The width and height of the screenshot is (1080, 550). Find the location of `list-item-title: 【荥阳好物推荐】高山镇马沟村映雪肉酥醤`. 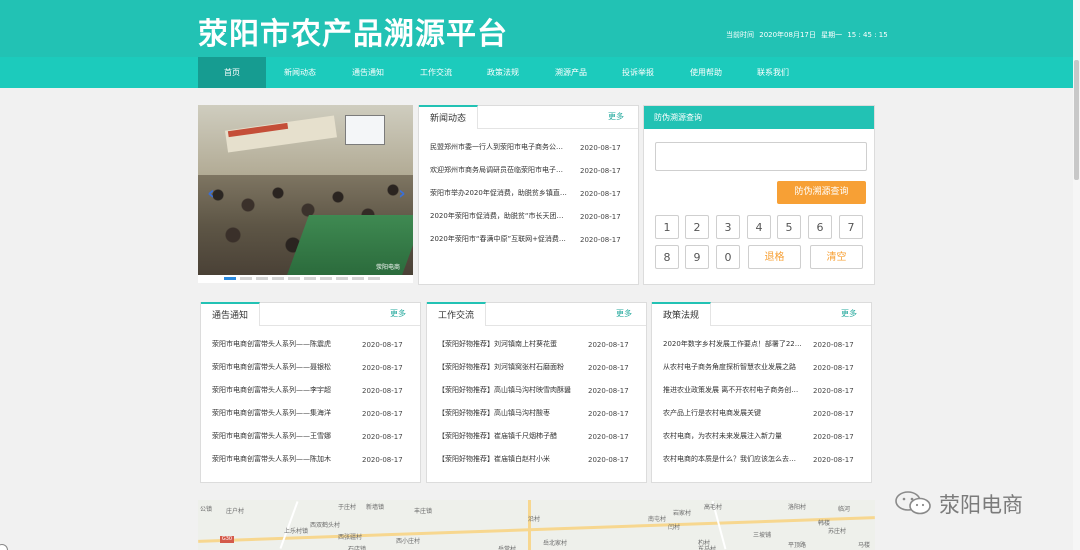

list-item-title: 【荥阳好物推荐】高山镇马沟村映雪肉酥醤 is located at coordinates (510, 390).